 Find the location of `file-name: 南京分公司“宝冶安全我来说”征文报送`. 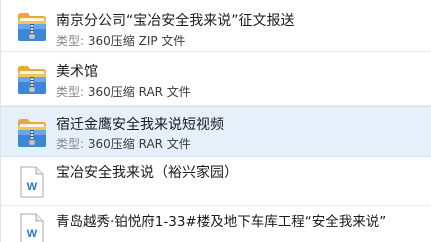

file-name: 南京分公司“宝冶安全我来说”征文报送 is located at coordinates (175, 21).